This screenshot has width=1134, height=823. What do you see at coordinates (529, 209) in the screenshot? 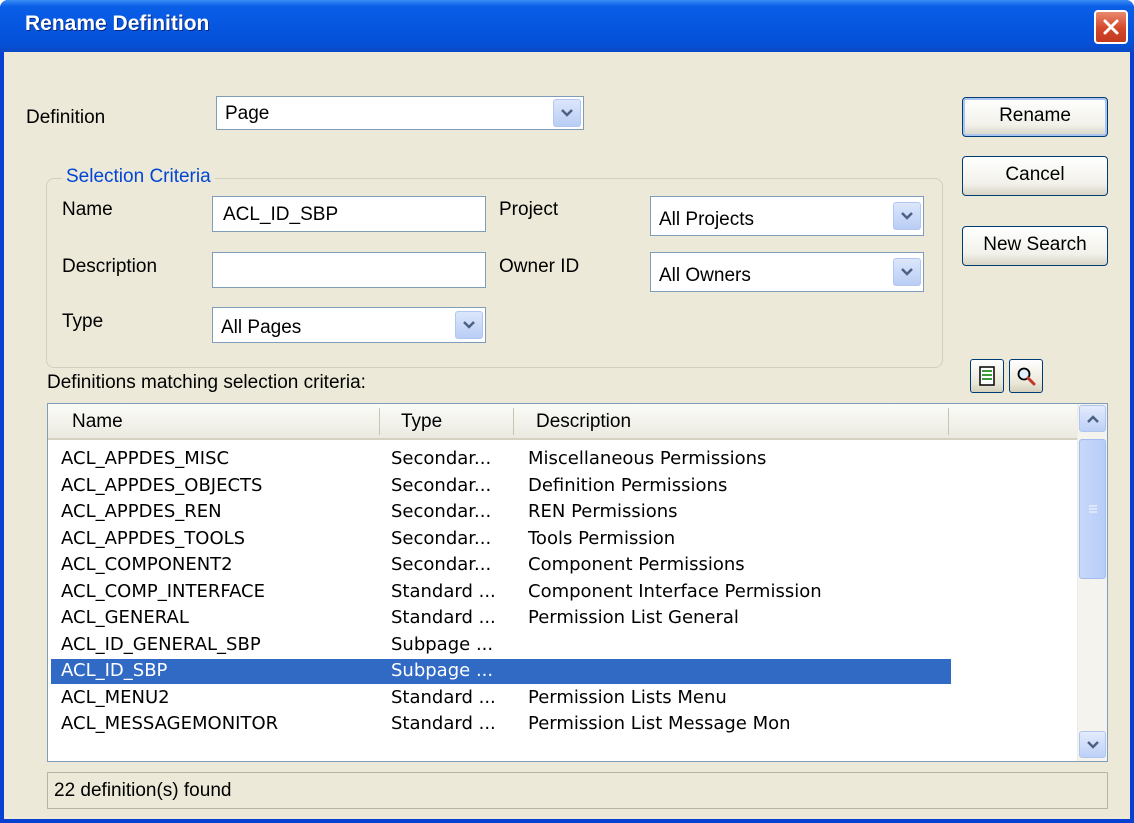
I see `project-label: Project` at bounding box center [529, 209].